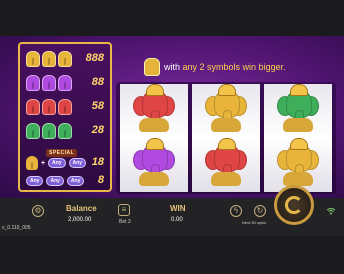  I want to click on bottom-bar, so click(172, 255).